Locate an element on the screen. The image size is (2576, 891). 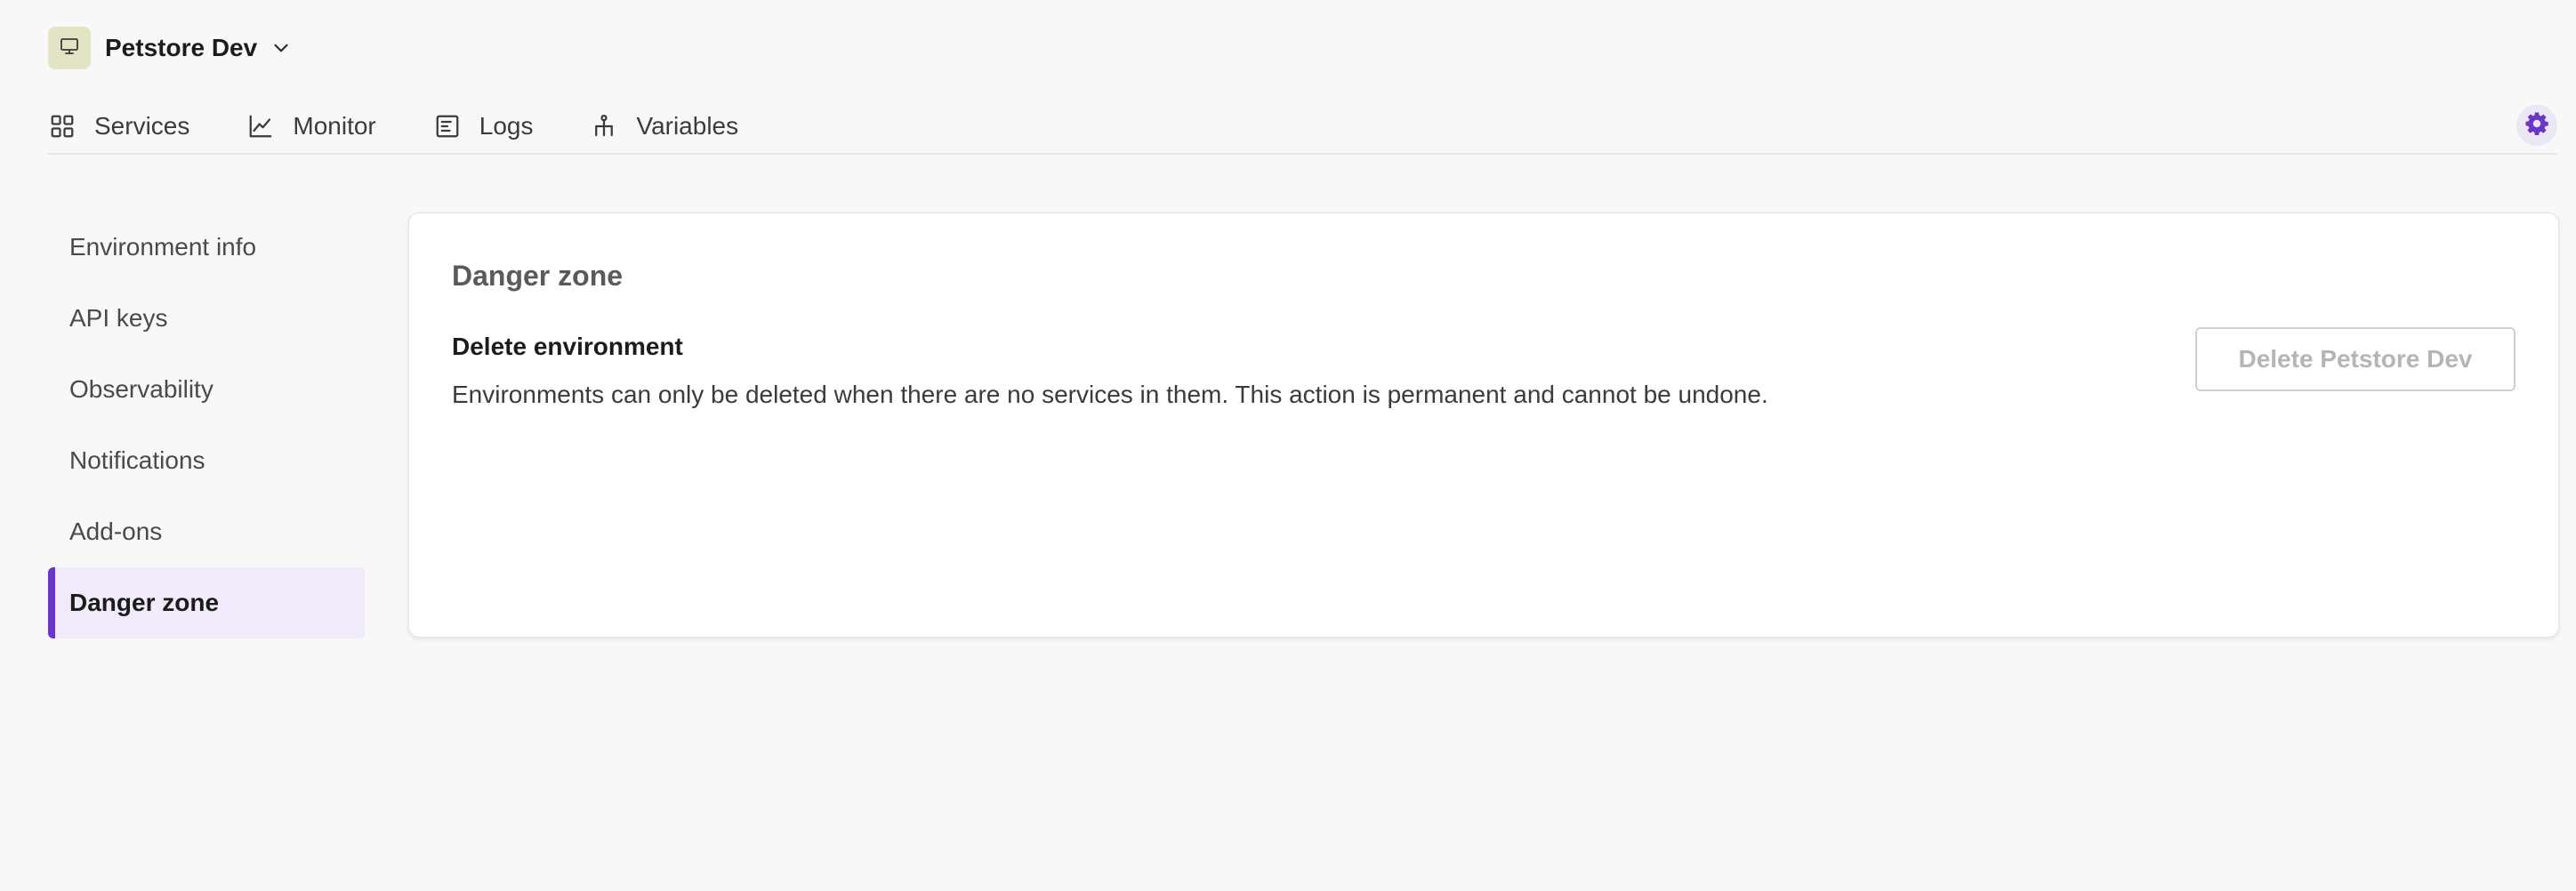
tab-services: Services is located at coordinates (118, 126).